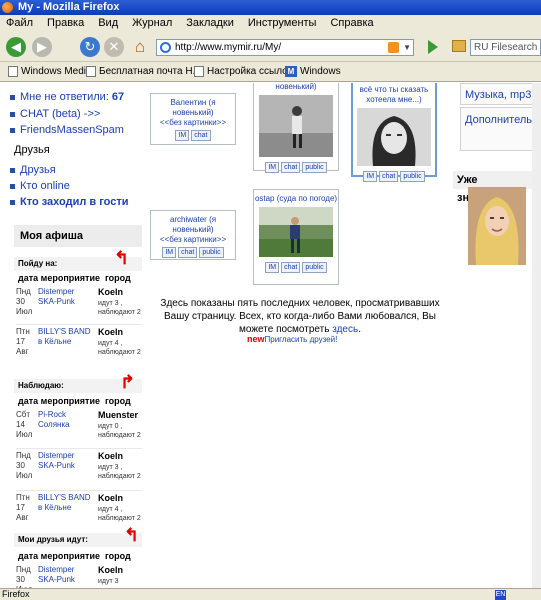 Image resolution: width=541 pixels, height=600 pixels. What do you see at coordinates (536, 335) in the screenshot?
I see `page-scrollbar` at bounding box center [536, 335].